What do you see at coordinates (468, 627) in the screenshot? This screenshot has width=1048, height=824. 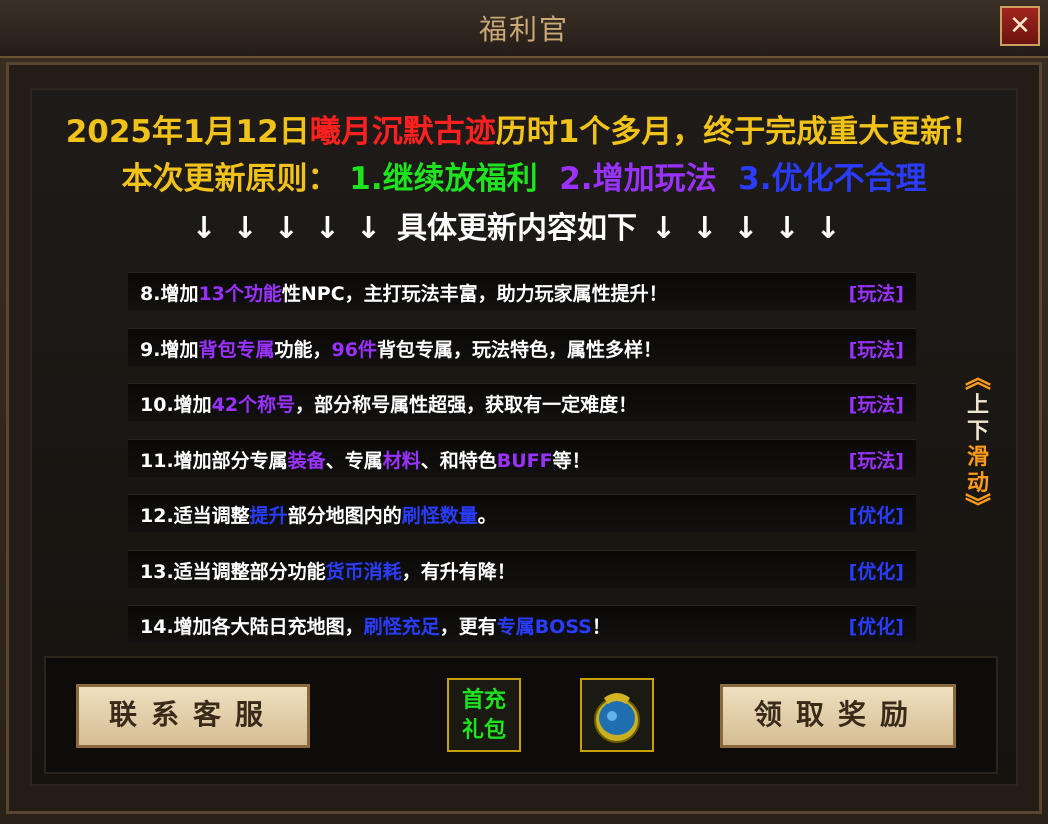 I see `update-text-segment: ，更有` at bounding box center [468, 627].